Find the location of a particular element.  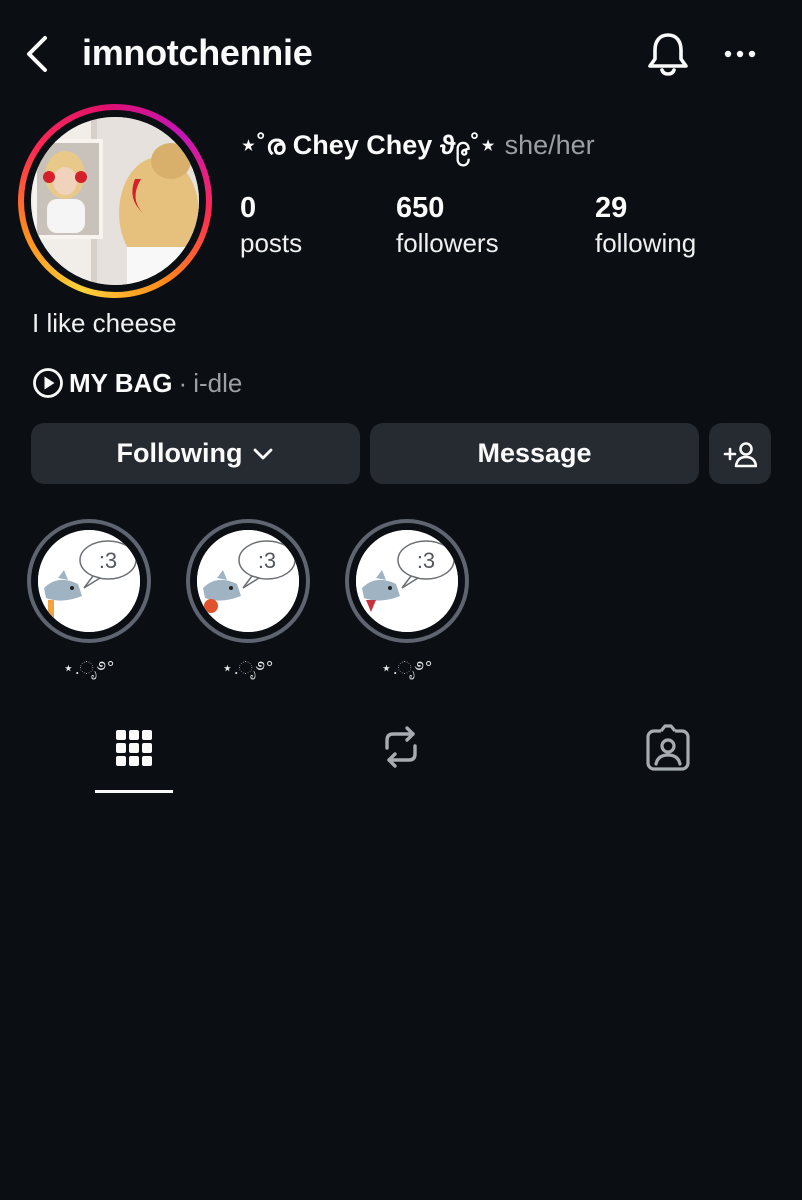

following-button: Following is located at coordinates (195, 453).